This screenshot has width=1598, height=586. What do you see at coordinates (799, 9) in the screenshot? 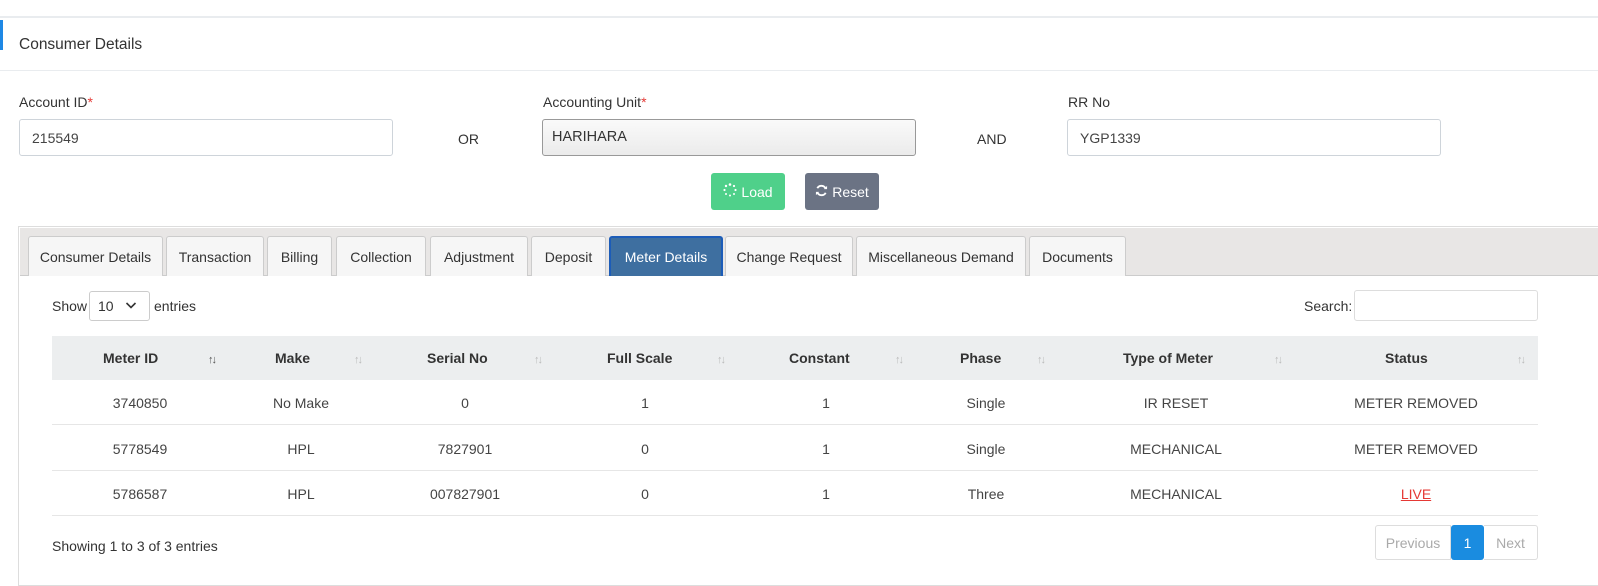
I see `top-bar` at bounding box center [799, 9].